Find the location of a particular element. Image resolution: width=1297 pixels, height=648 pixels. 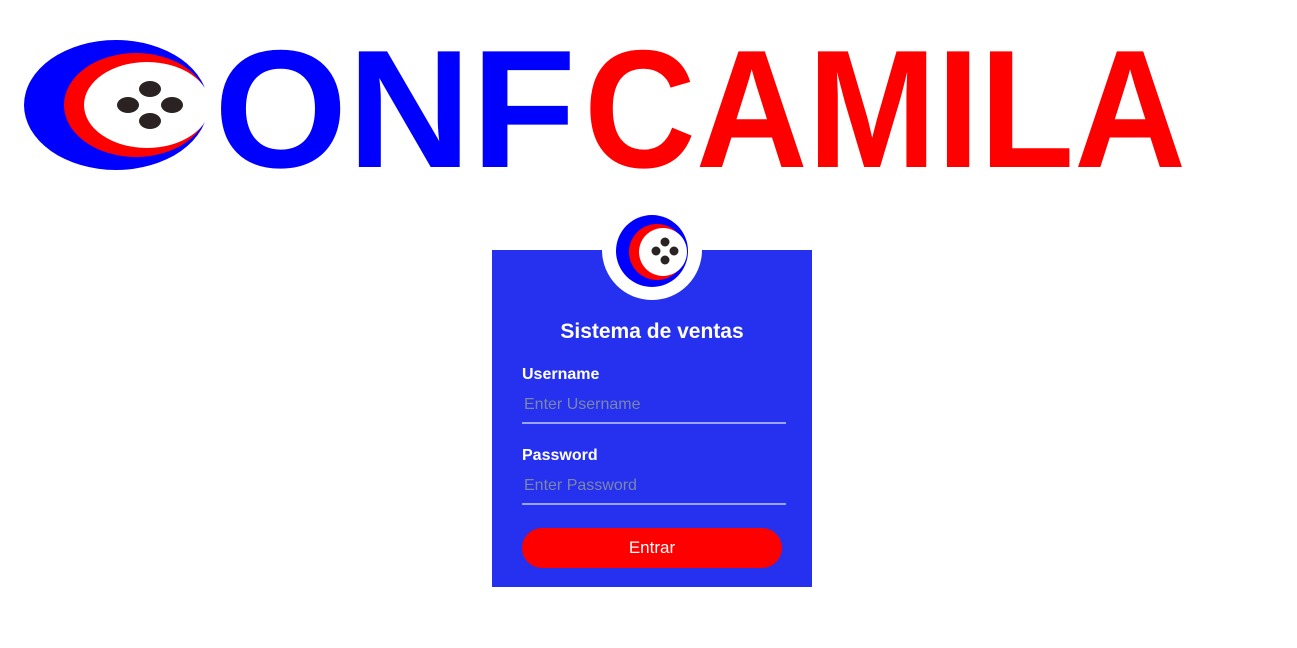

username-input is located at coordinates (654, 406).